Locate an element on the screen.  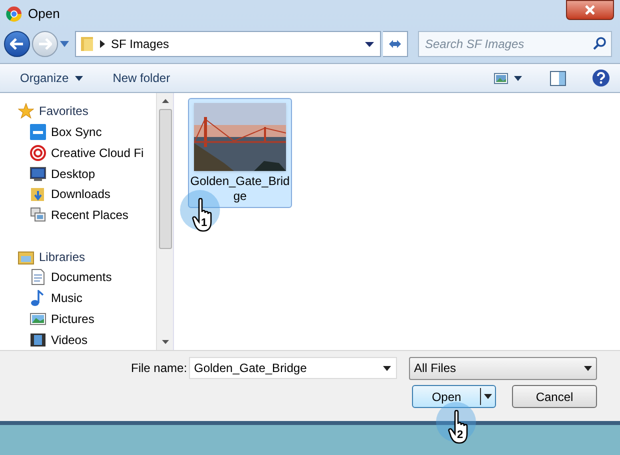
film-icon is located at coordinates (38, 340).